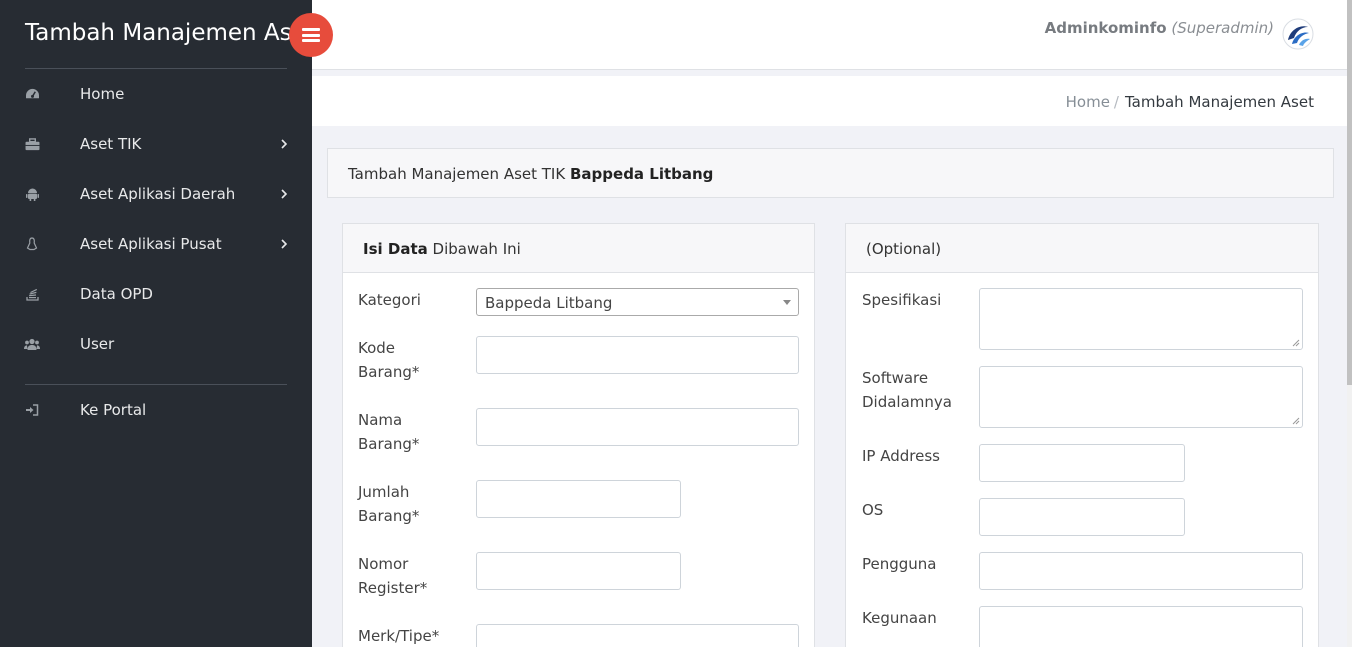  What do you see at coordinates (388, 360) in the screenshot?
I see `kode-barang-label: Kode Barang*` at bounding box center [388, 360].